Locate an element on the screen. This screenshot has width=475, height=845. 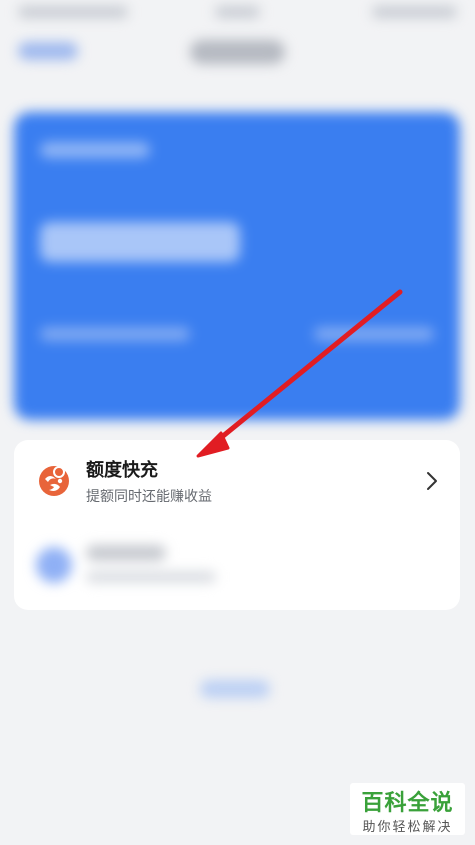
status-bar-time is located at coordinates (237, 12).